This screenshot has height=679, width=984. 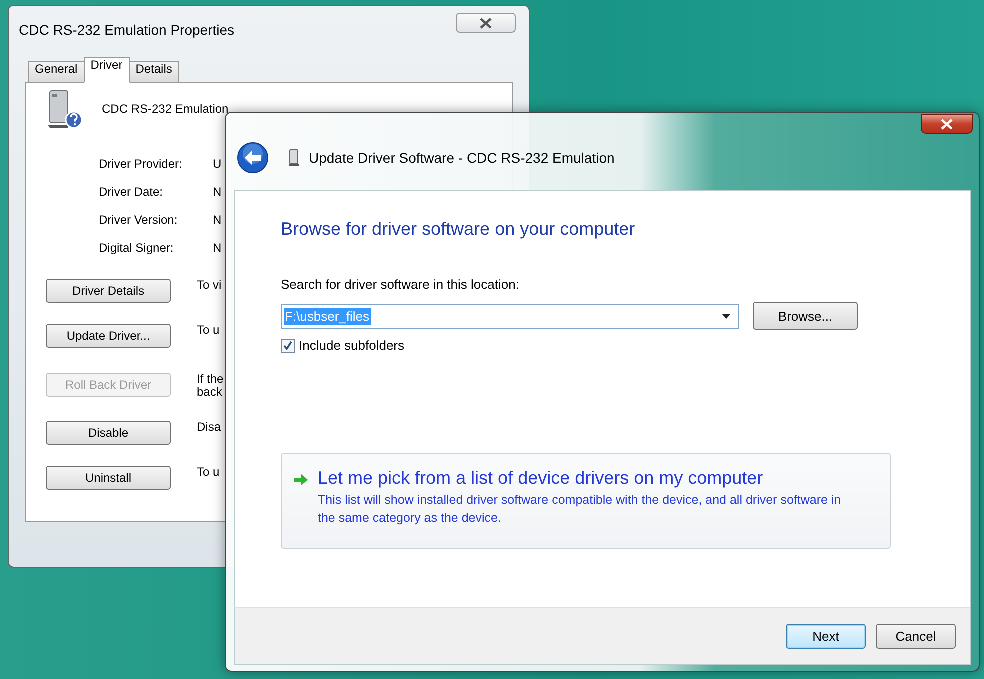 What do you see at coordinates (209, 285) in the screenshot?
I see `action-description: To vi` at bounding box center [209, 285].